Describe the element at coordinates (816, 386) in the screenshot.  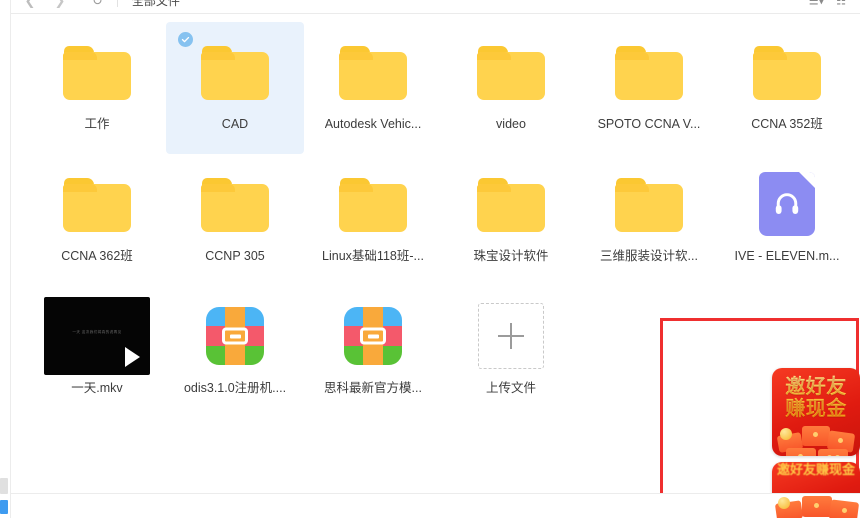
I see `promo-line-1: 邀好友` at that location.